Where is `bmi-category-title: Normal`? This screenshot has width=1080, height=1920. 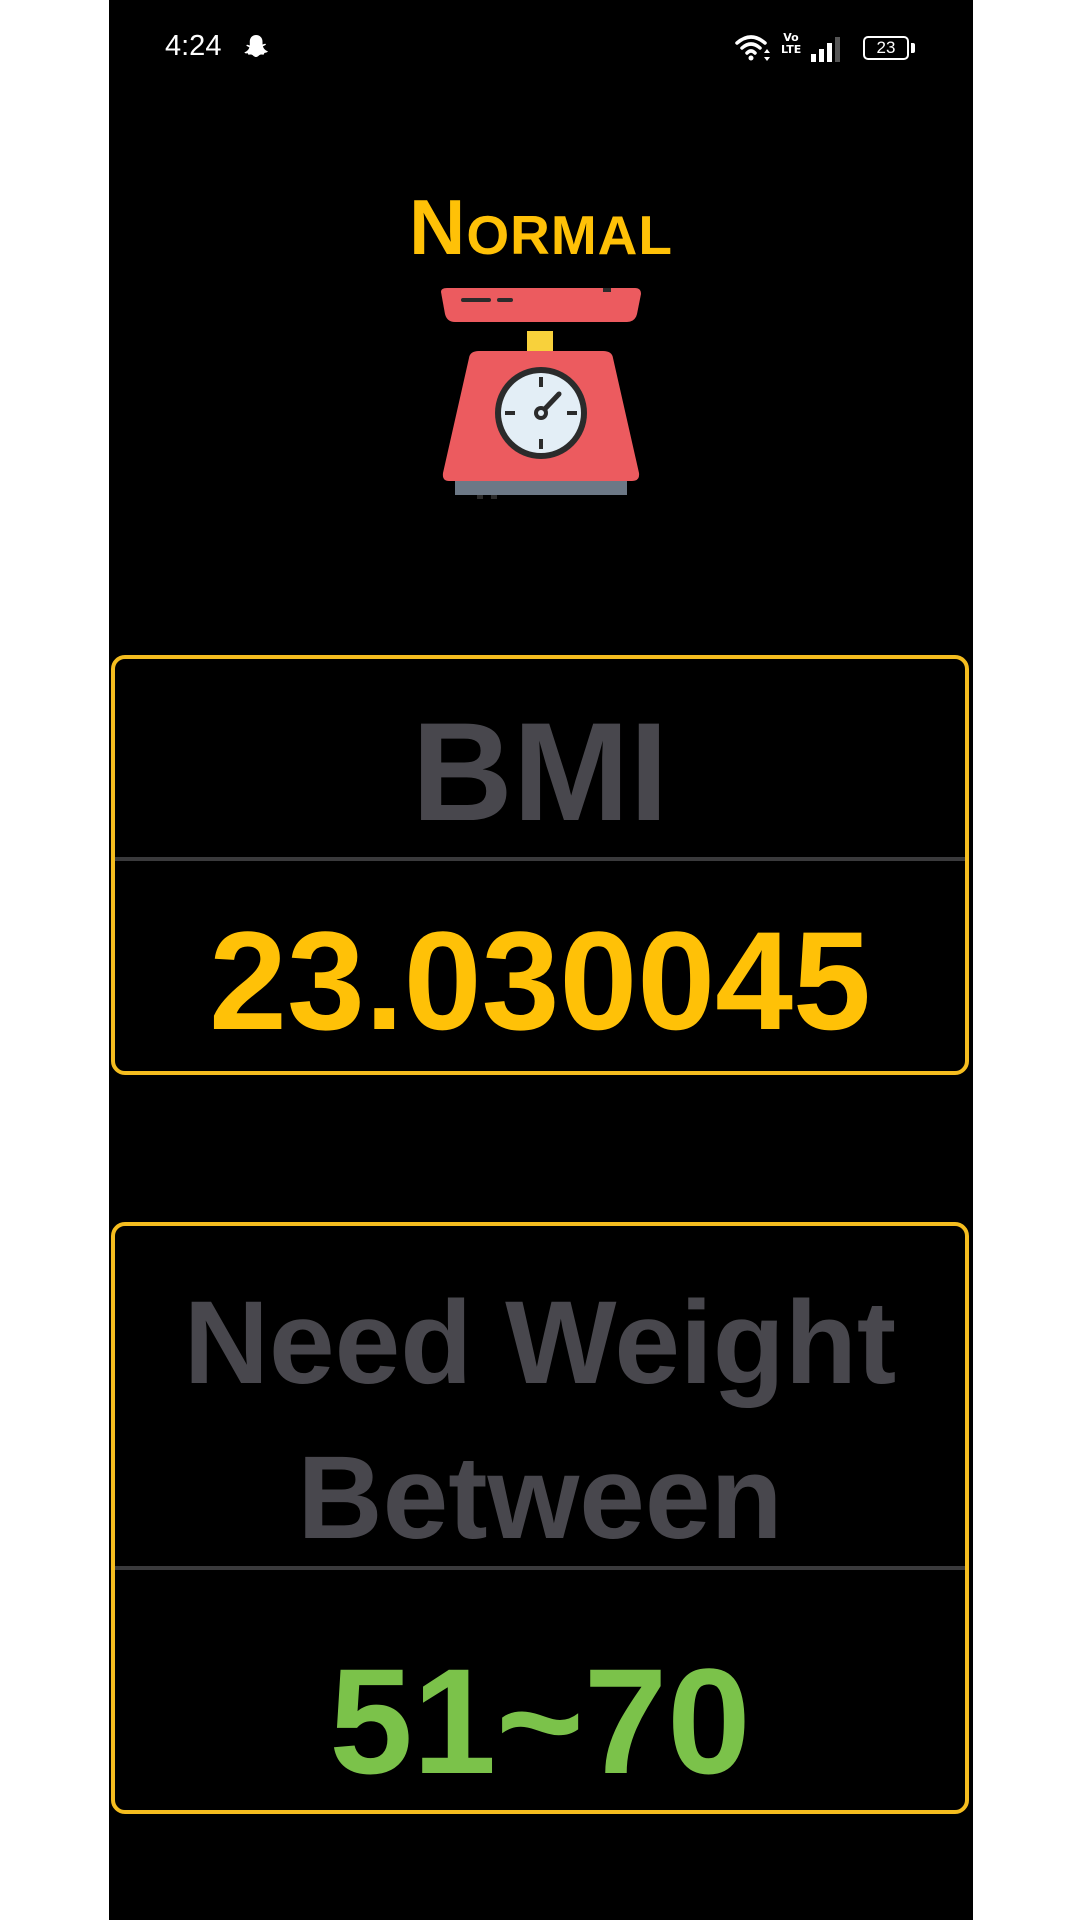
bmi-category-title: Normal is located at coordinates (541, 227).